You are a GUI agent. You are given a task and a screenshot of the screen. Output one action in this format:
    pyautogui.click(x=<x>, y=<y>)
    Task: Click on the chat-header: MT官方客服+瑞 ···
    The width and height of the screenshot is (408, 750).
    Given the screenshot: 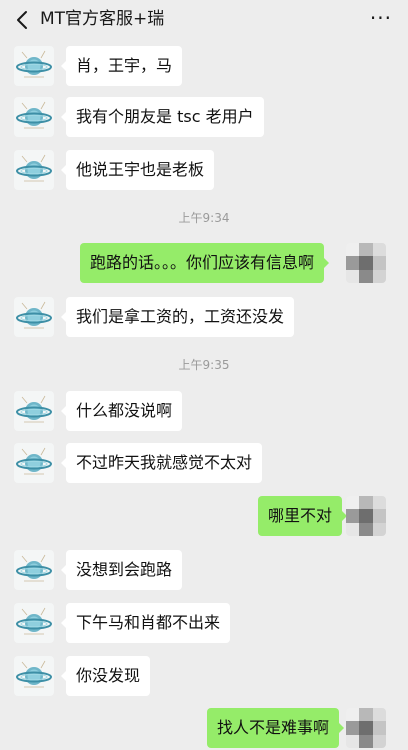 What is the action you would take?
    pyautogui.click(x=204, y=20)
    